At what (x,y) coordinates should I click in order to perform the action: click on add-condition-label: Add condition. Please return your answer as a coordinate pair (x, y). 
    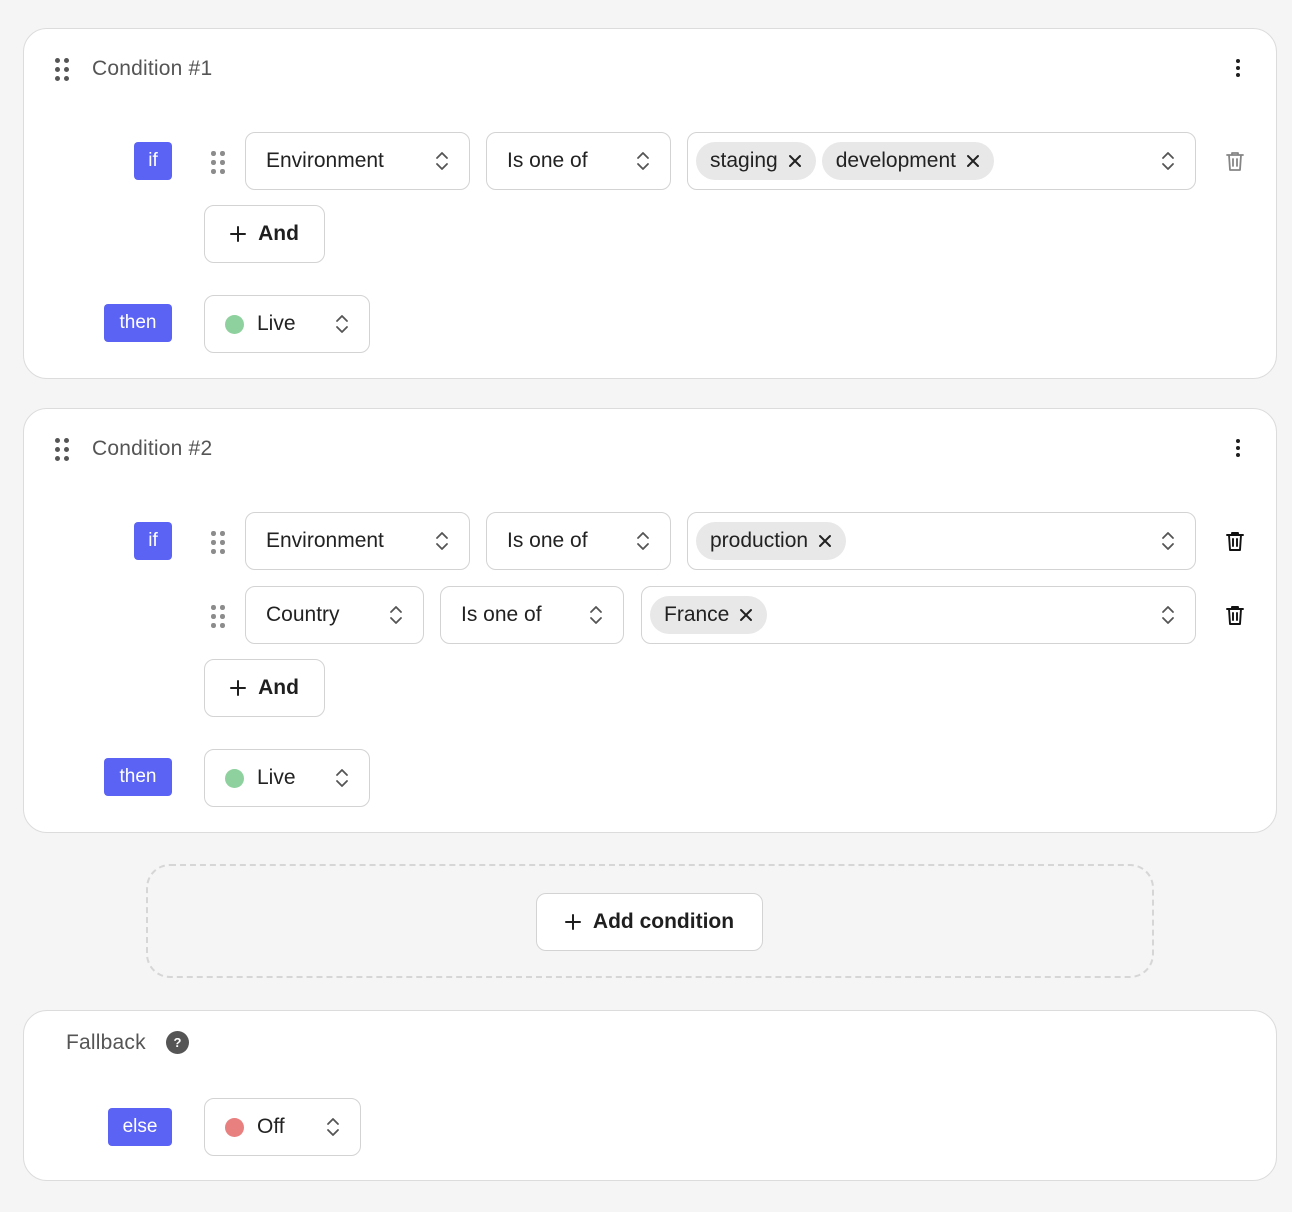
    Looking at the image, I should click on (663, 921).